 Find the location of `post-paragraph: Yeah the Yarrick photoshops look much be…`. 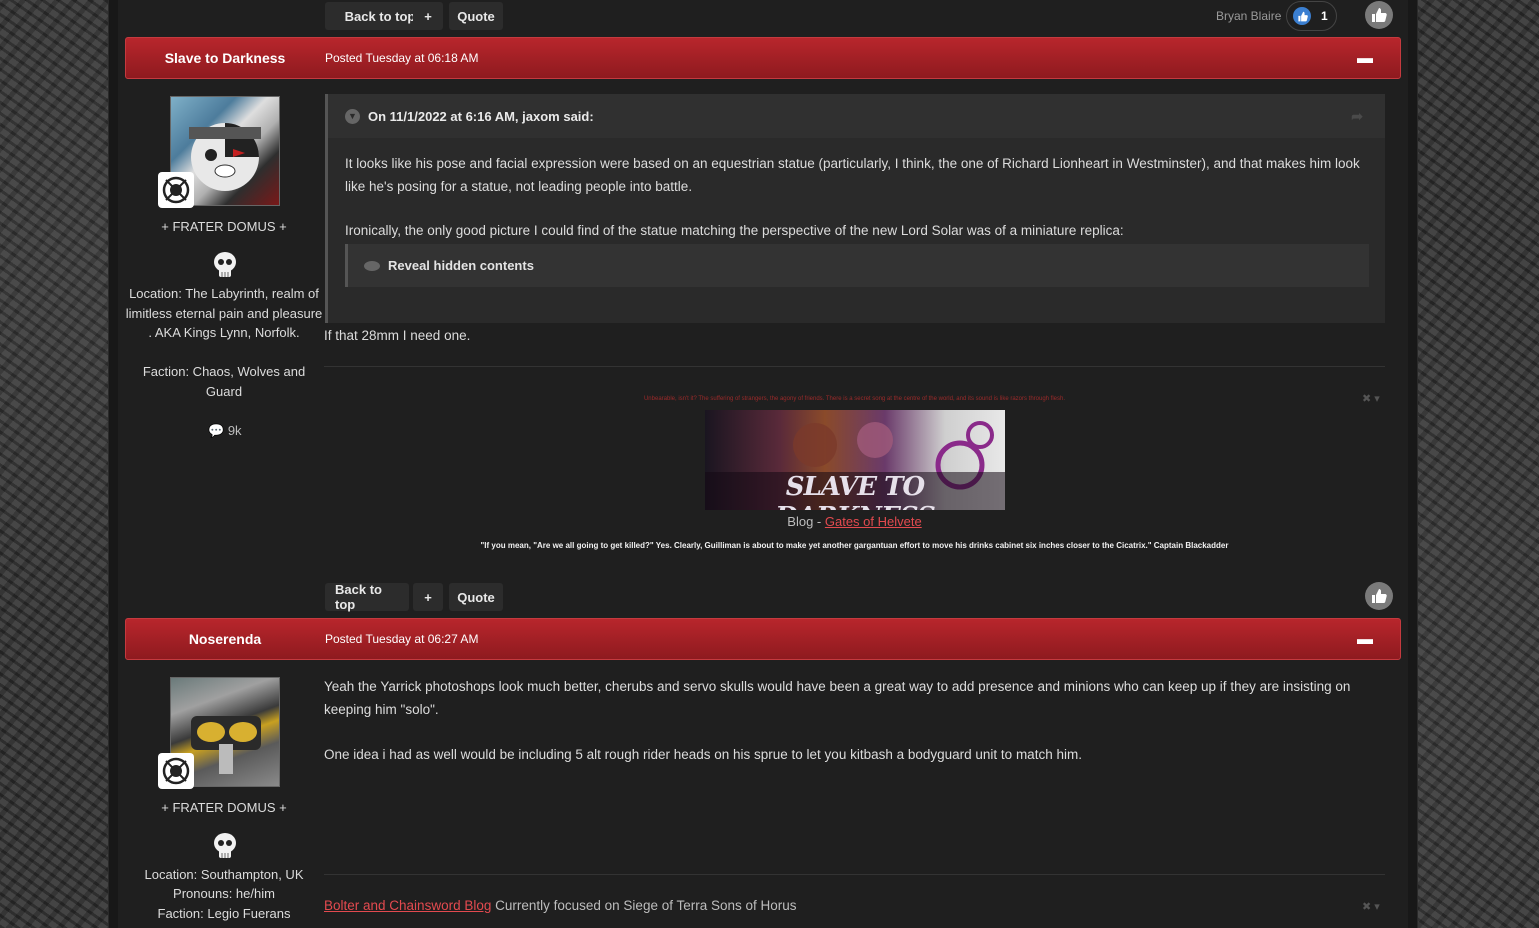

post-paragraph: Yeah the Yarrick photoshops look much be… is located at coordinates (837, 698).